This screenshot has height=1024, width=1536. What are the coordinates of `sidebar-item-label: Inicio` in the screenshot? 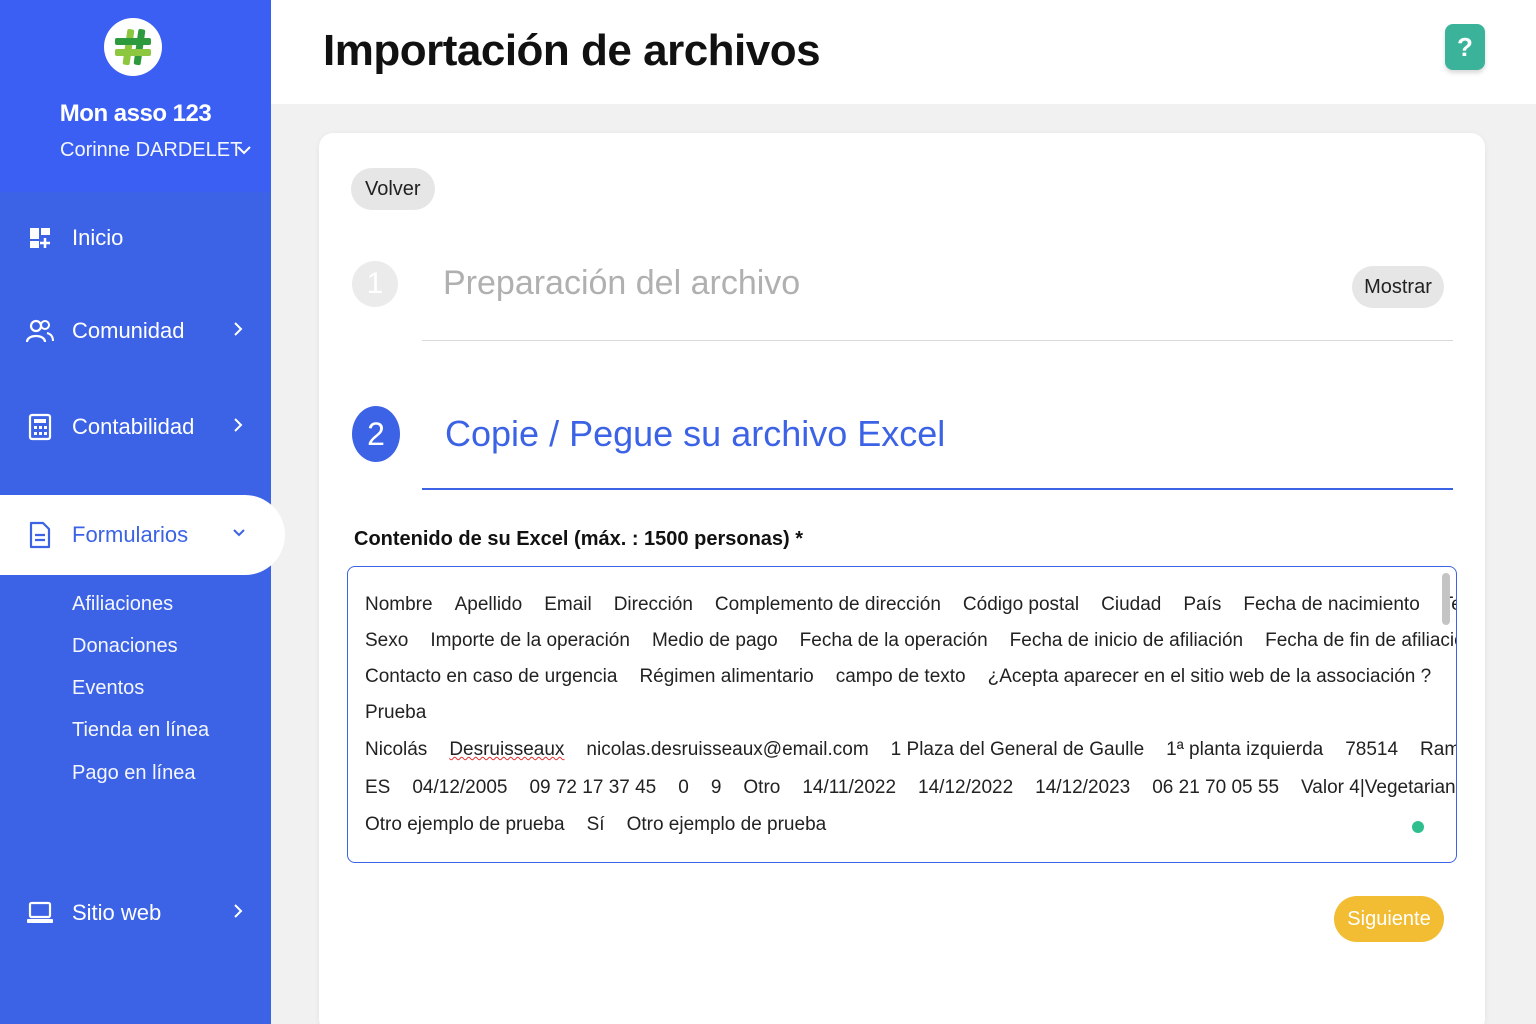 It's located at (98, 237).